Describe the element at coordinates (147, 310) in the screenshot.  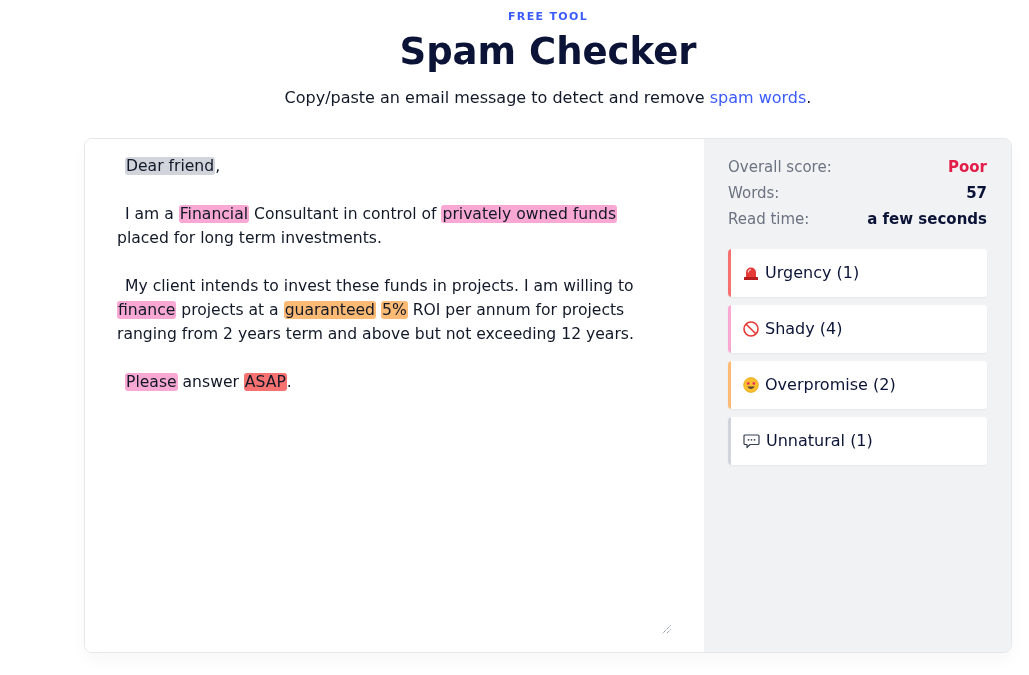
I see `spam-word-highlight: finance` at that location.